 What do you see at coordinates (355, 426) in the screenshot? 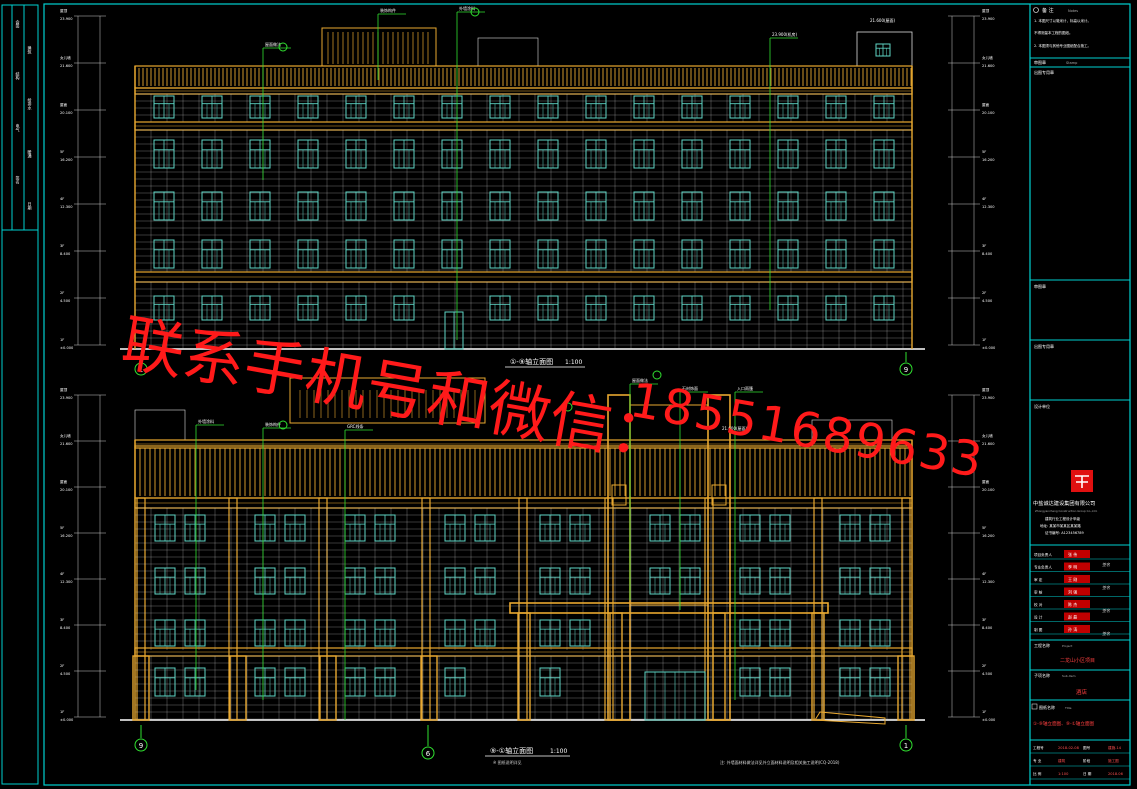
I see `callout-label: GRC线条` at bounding box center [355, 426].